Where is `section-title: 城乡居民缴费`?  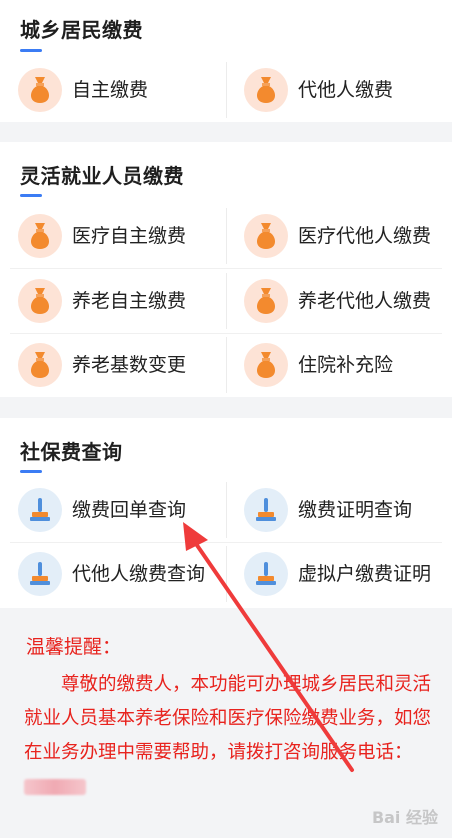 section-title: 城乡居民缴费 is located at coordinates (81, 30).